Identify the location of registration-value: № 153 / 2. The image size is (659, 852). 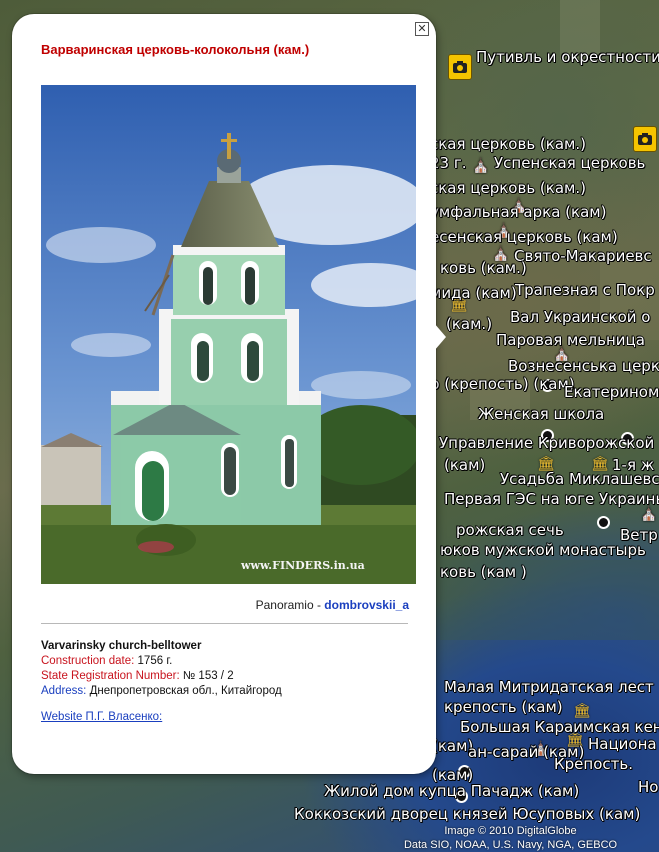
(206, 676).